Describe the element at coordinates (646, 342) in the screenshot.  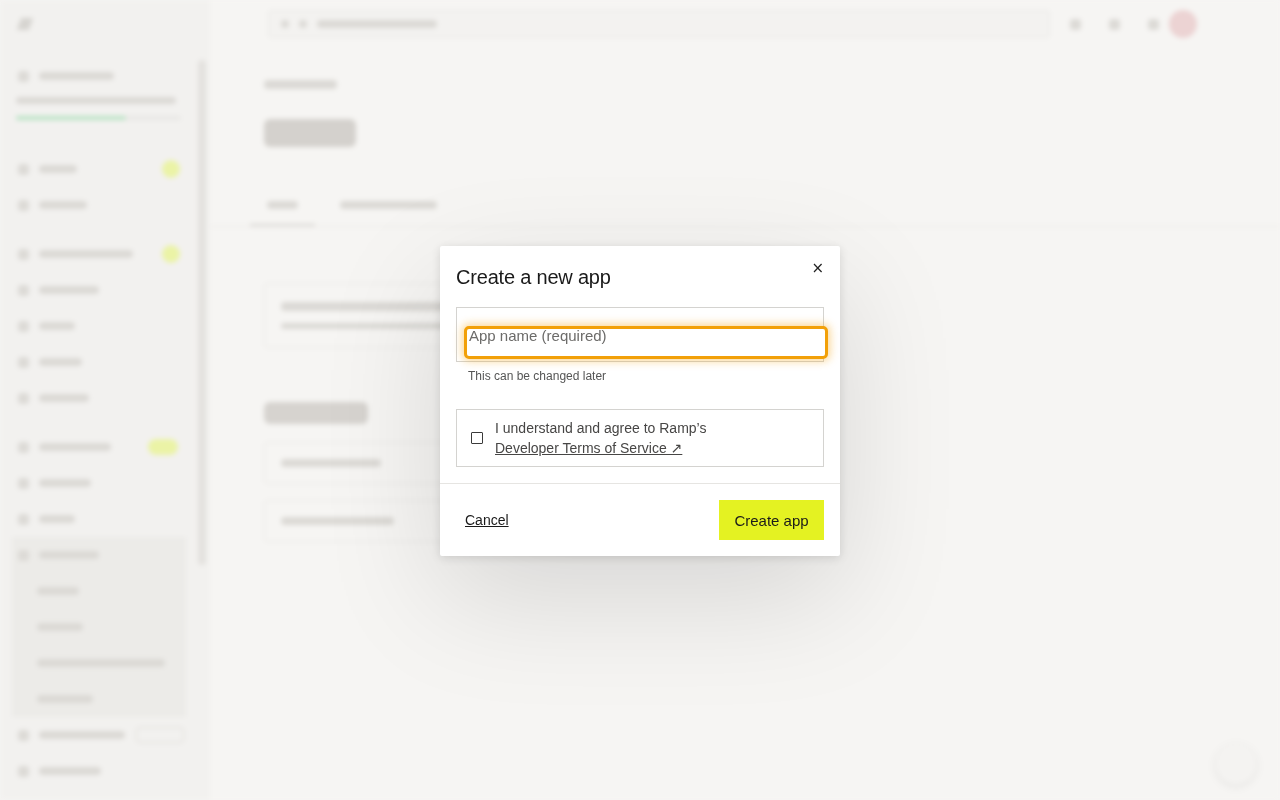
I see `app-name-field: App name (required)` at that location.